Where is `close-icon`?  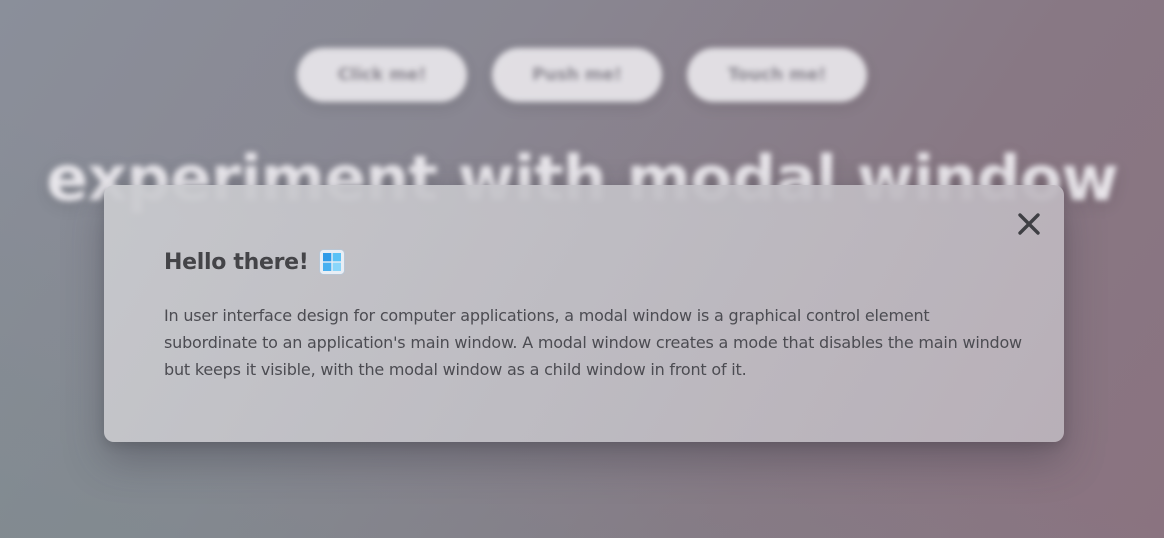
close-icon is located at coordinates (1029, 224).